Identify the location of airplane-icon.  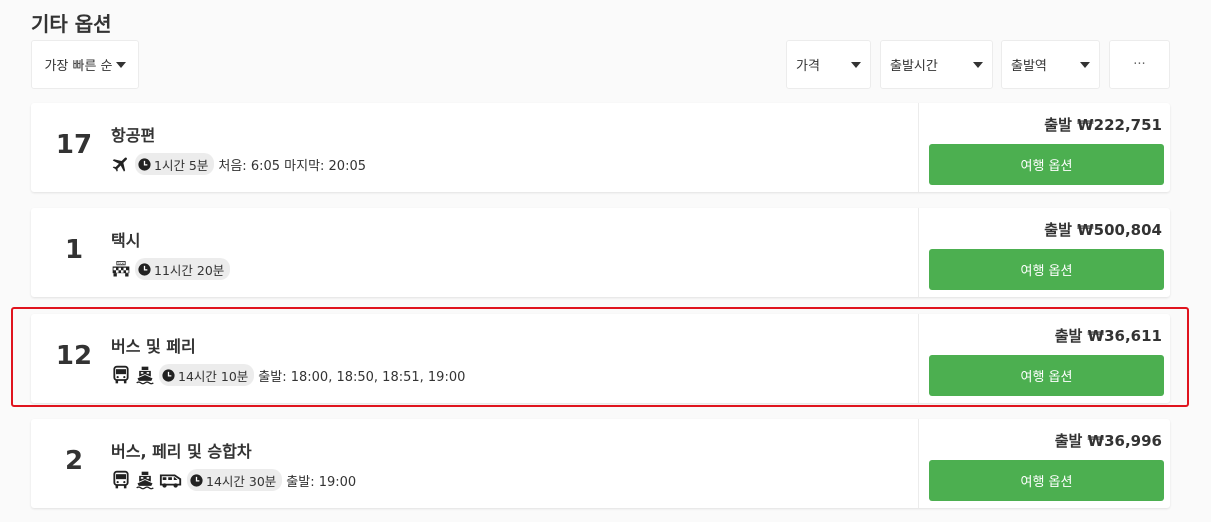
(121, 164).